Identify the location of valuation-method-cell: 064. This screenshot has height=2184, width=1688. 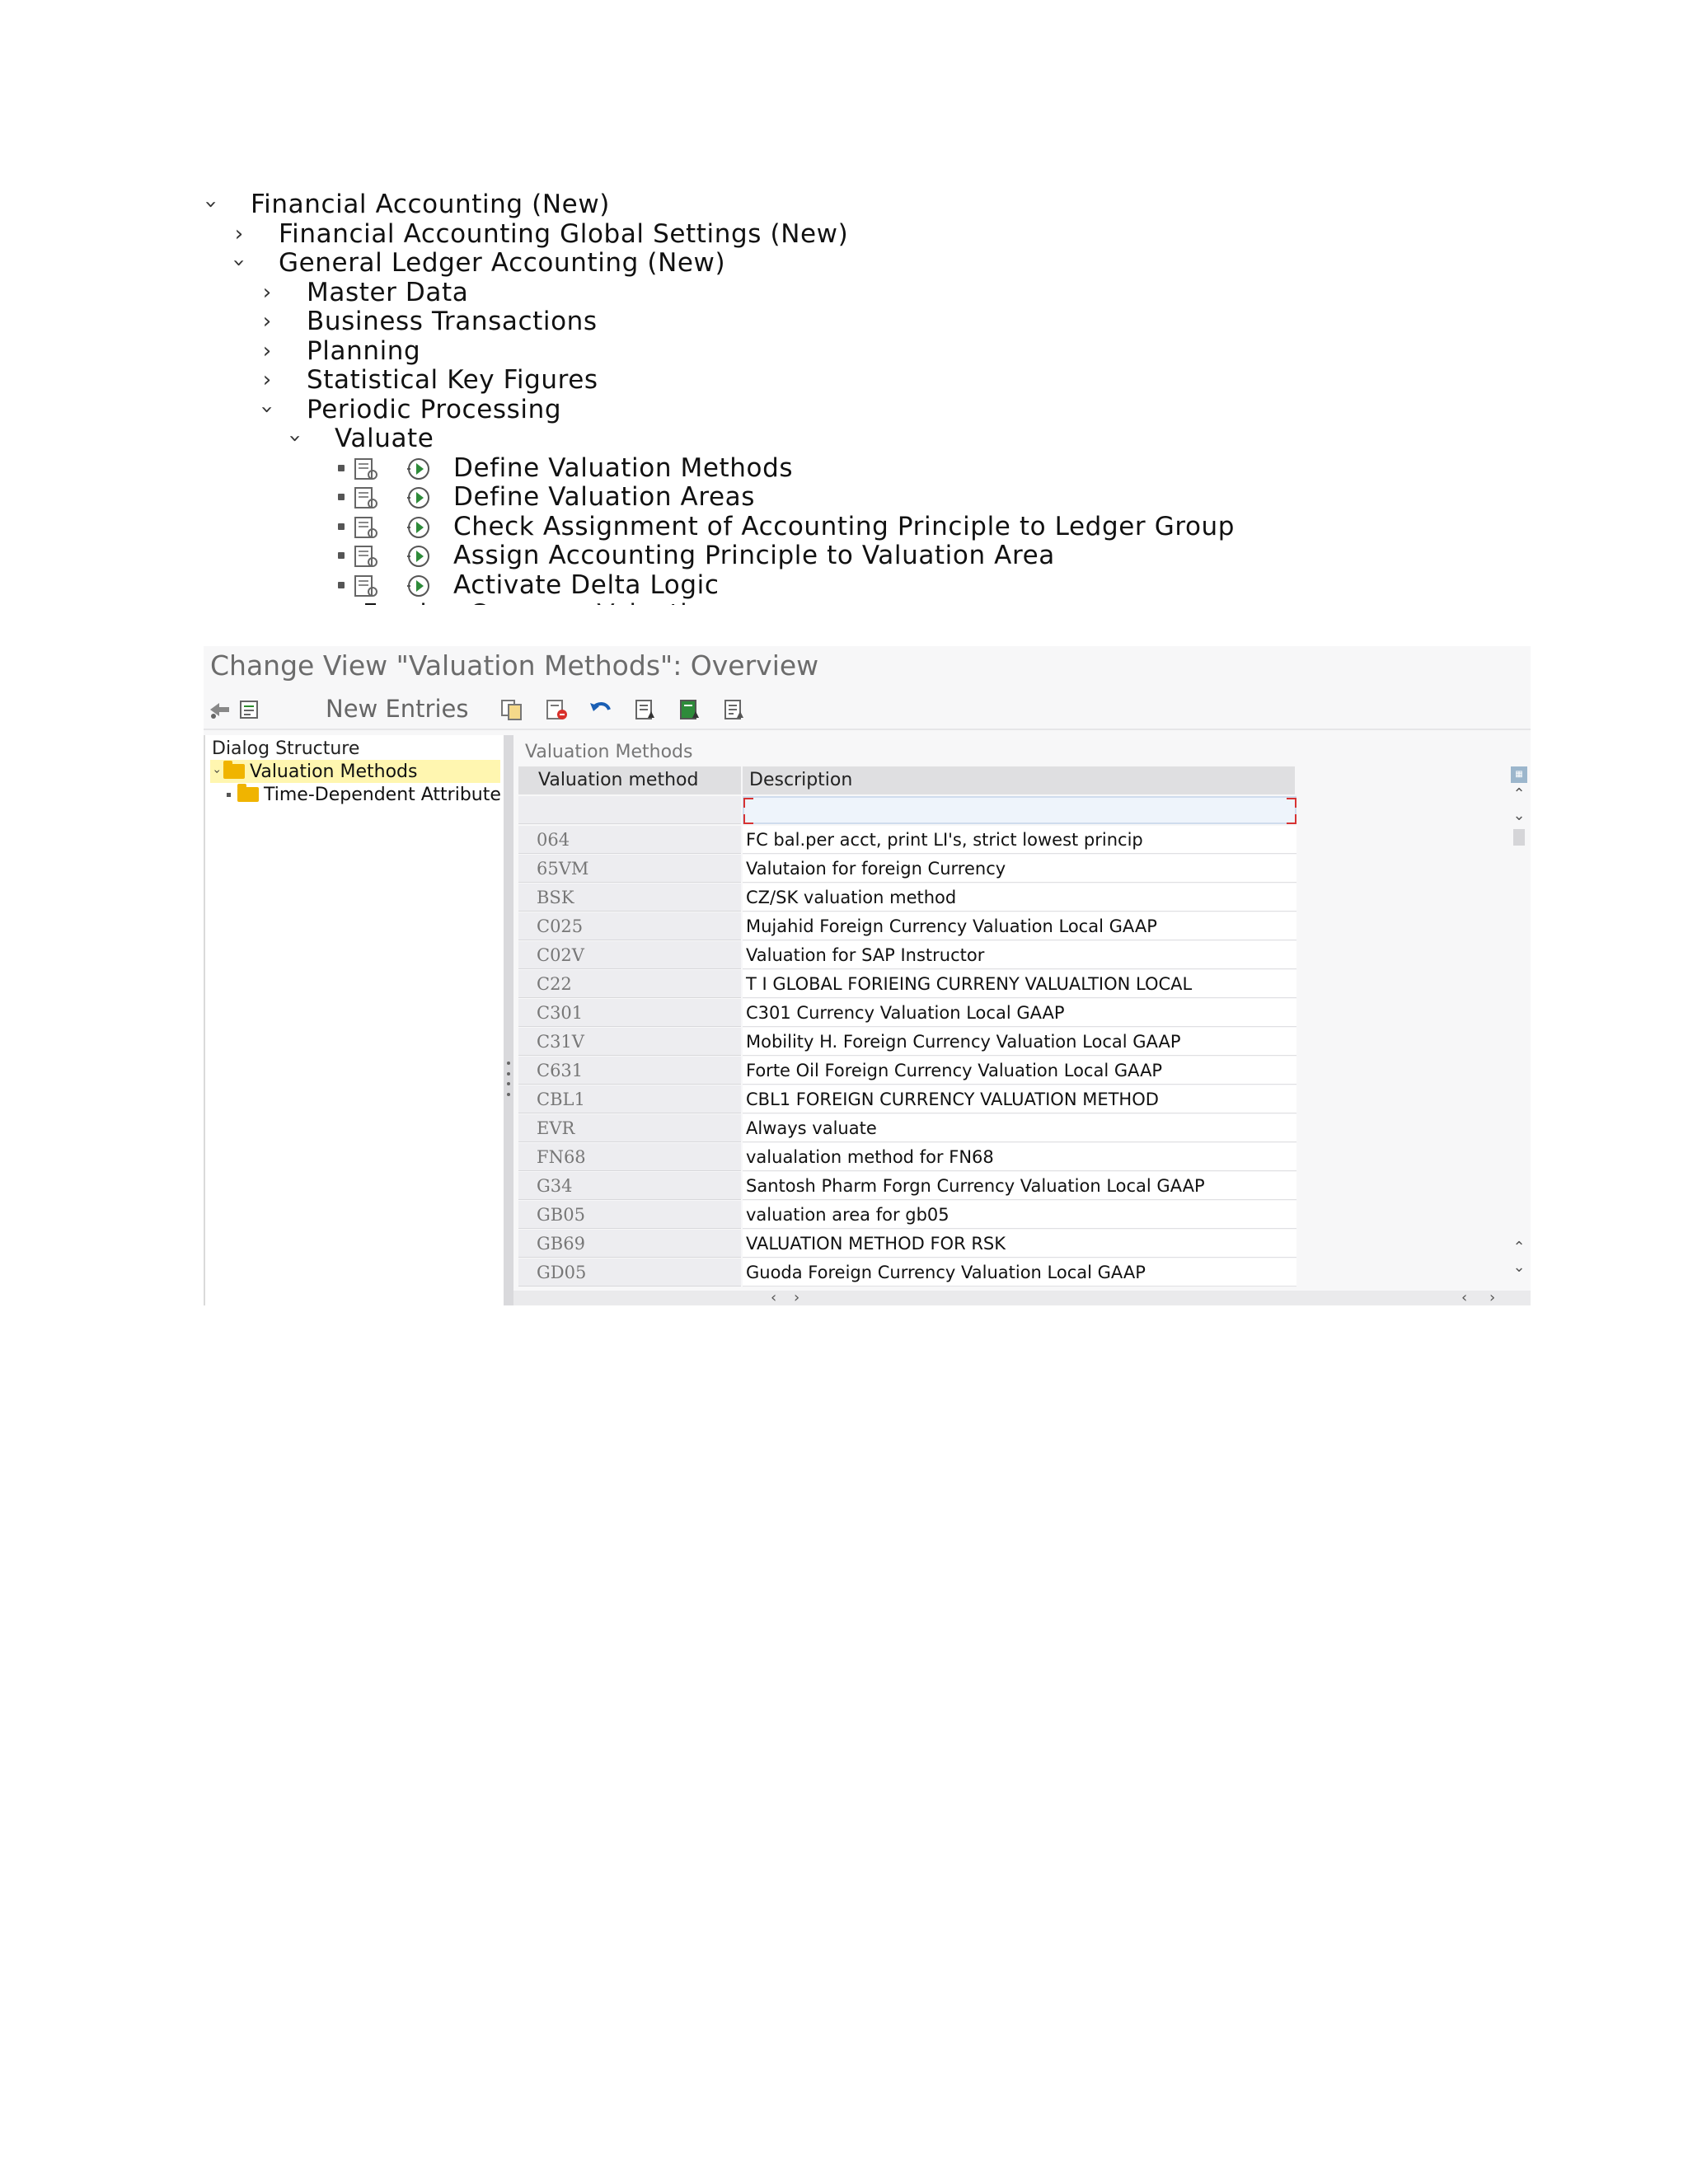
(630, 840).